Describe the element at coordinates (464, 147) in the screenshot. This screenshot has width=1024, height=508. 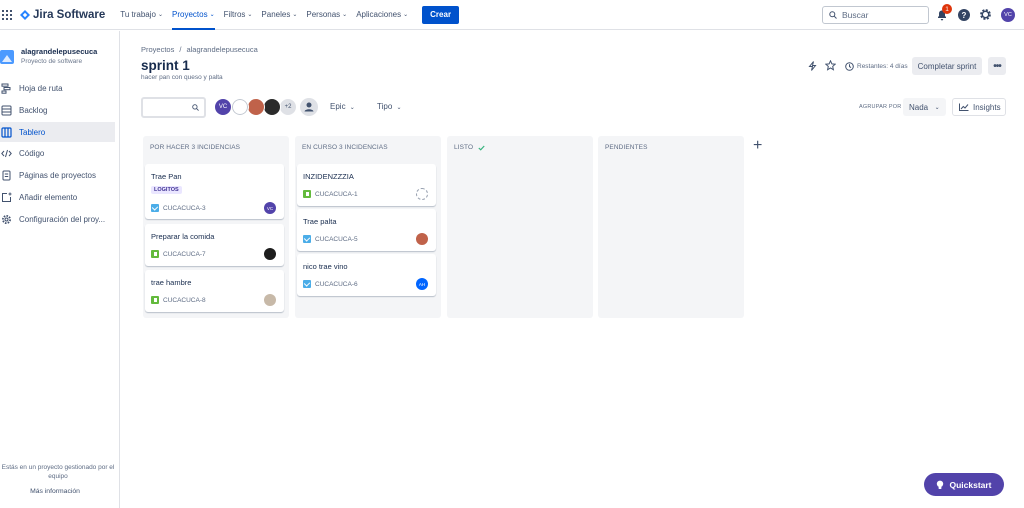
I see `column-title-text: LISTO` at that location.